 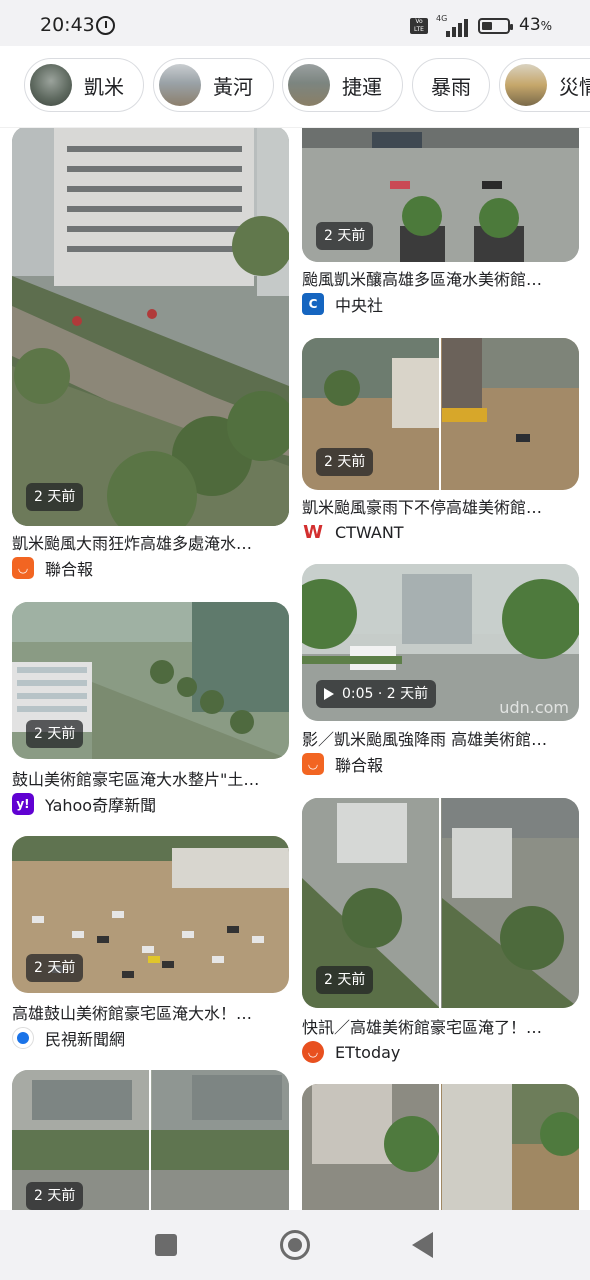 I want to click on chip-kaemi: 凱米, so click(x=84, y=85).